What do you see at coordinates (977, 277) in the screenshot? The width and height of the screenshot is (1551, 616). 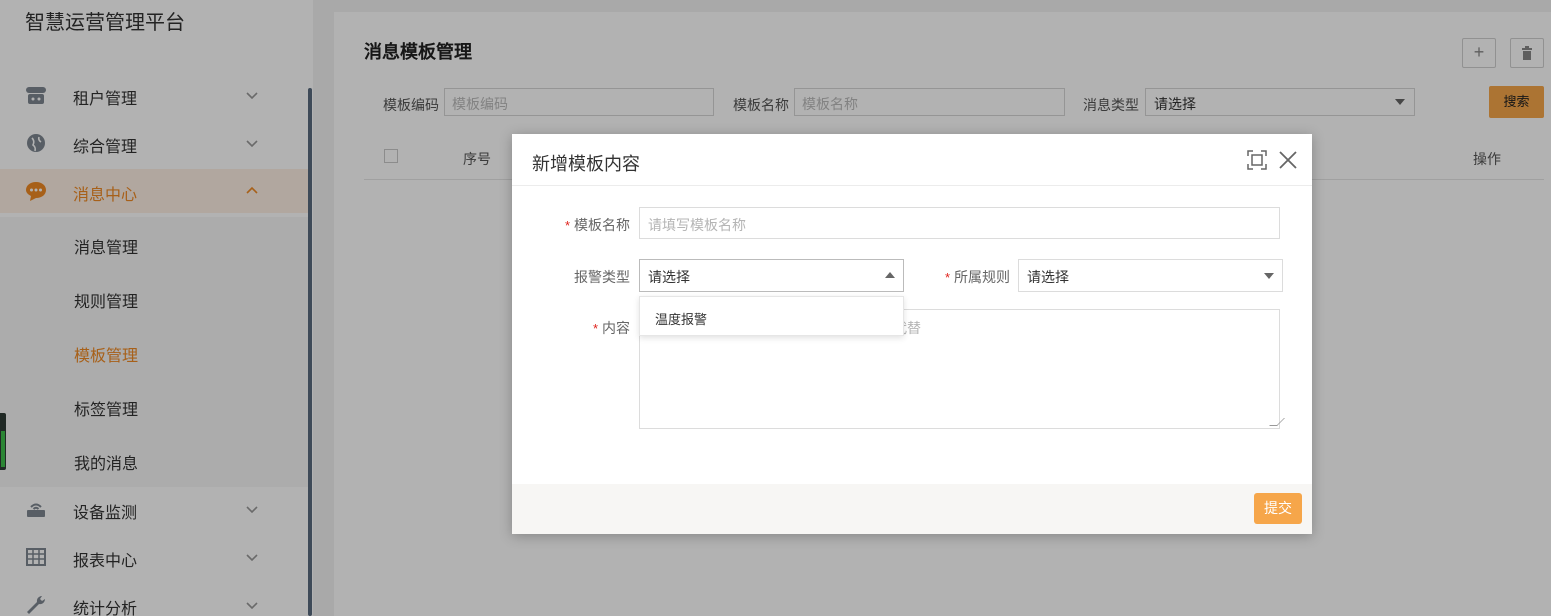 I see `rule-field-label: * 所属规则` at bounding box center [977, 277].